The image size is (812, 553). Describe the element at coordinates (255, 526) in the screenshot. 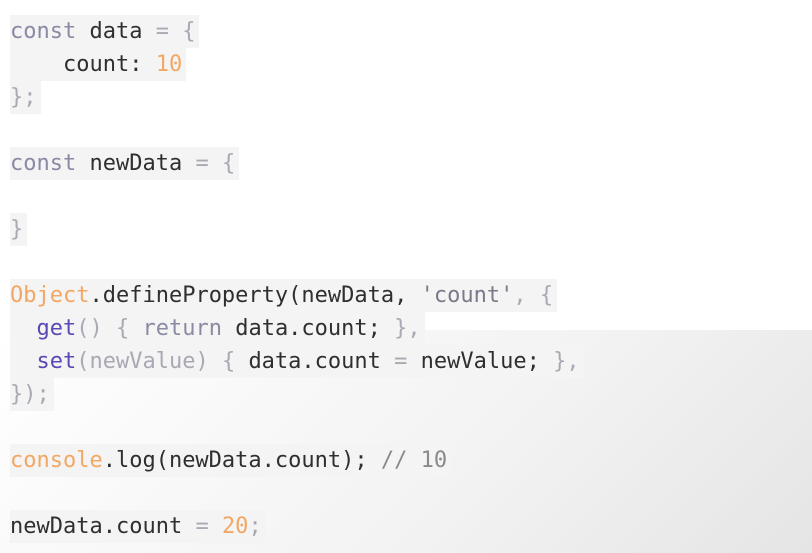

I see `code-token: ;` at that location.